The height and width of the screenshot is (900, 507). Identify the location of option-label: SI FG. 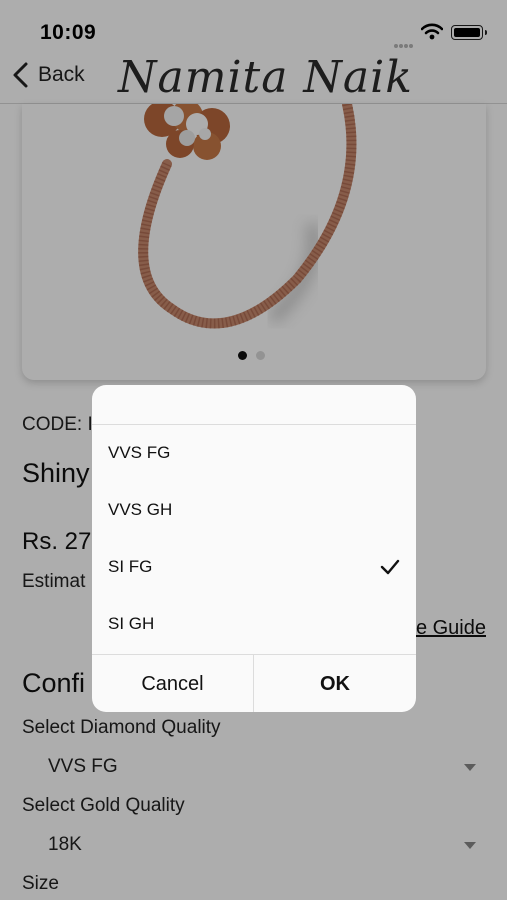
(130, 566).